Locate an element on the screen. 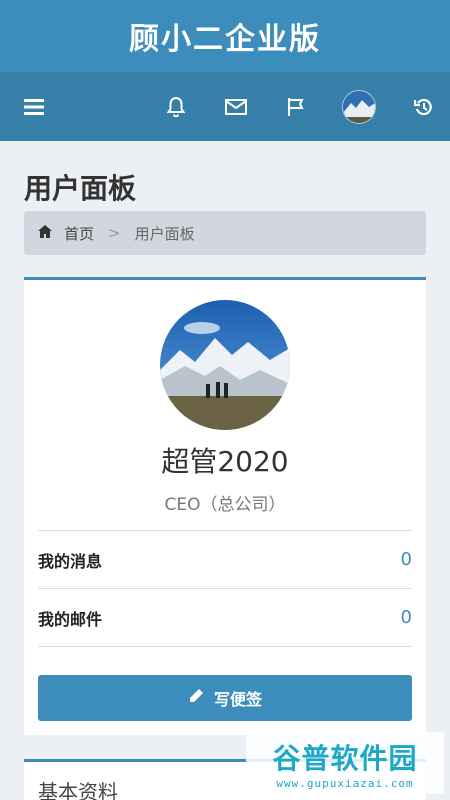  messages-label: 我的消息 is located at coordinates (70, 561).